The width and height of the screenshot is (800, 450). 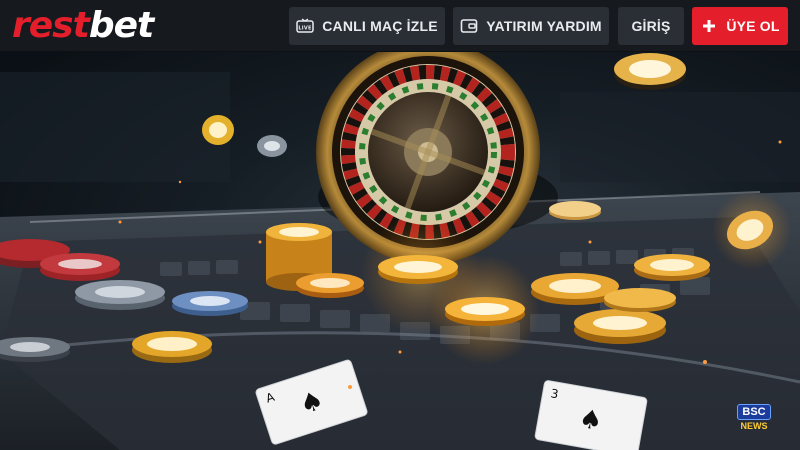 I want to click on restbet-logo: restbet, so click(x=83, y=26).